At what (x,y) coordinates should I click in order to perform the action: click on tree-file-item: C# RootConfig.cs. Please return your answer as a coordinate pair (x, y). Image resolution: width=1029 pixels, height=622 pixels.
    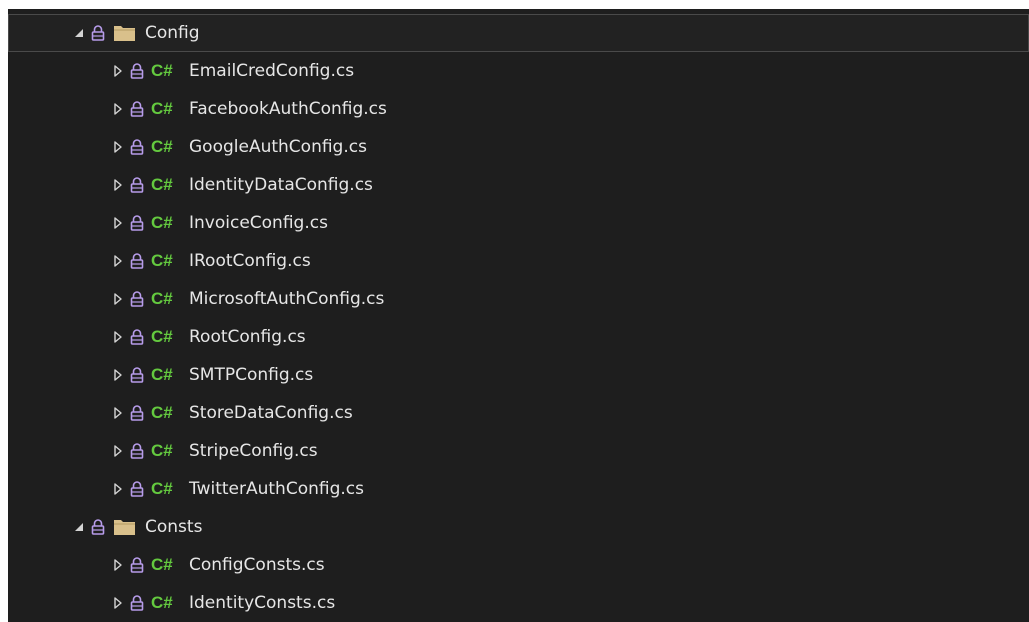
    Looking at the image, I should click on (518, 337).